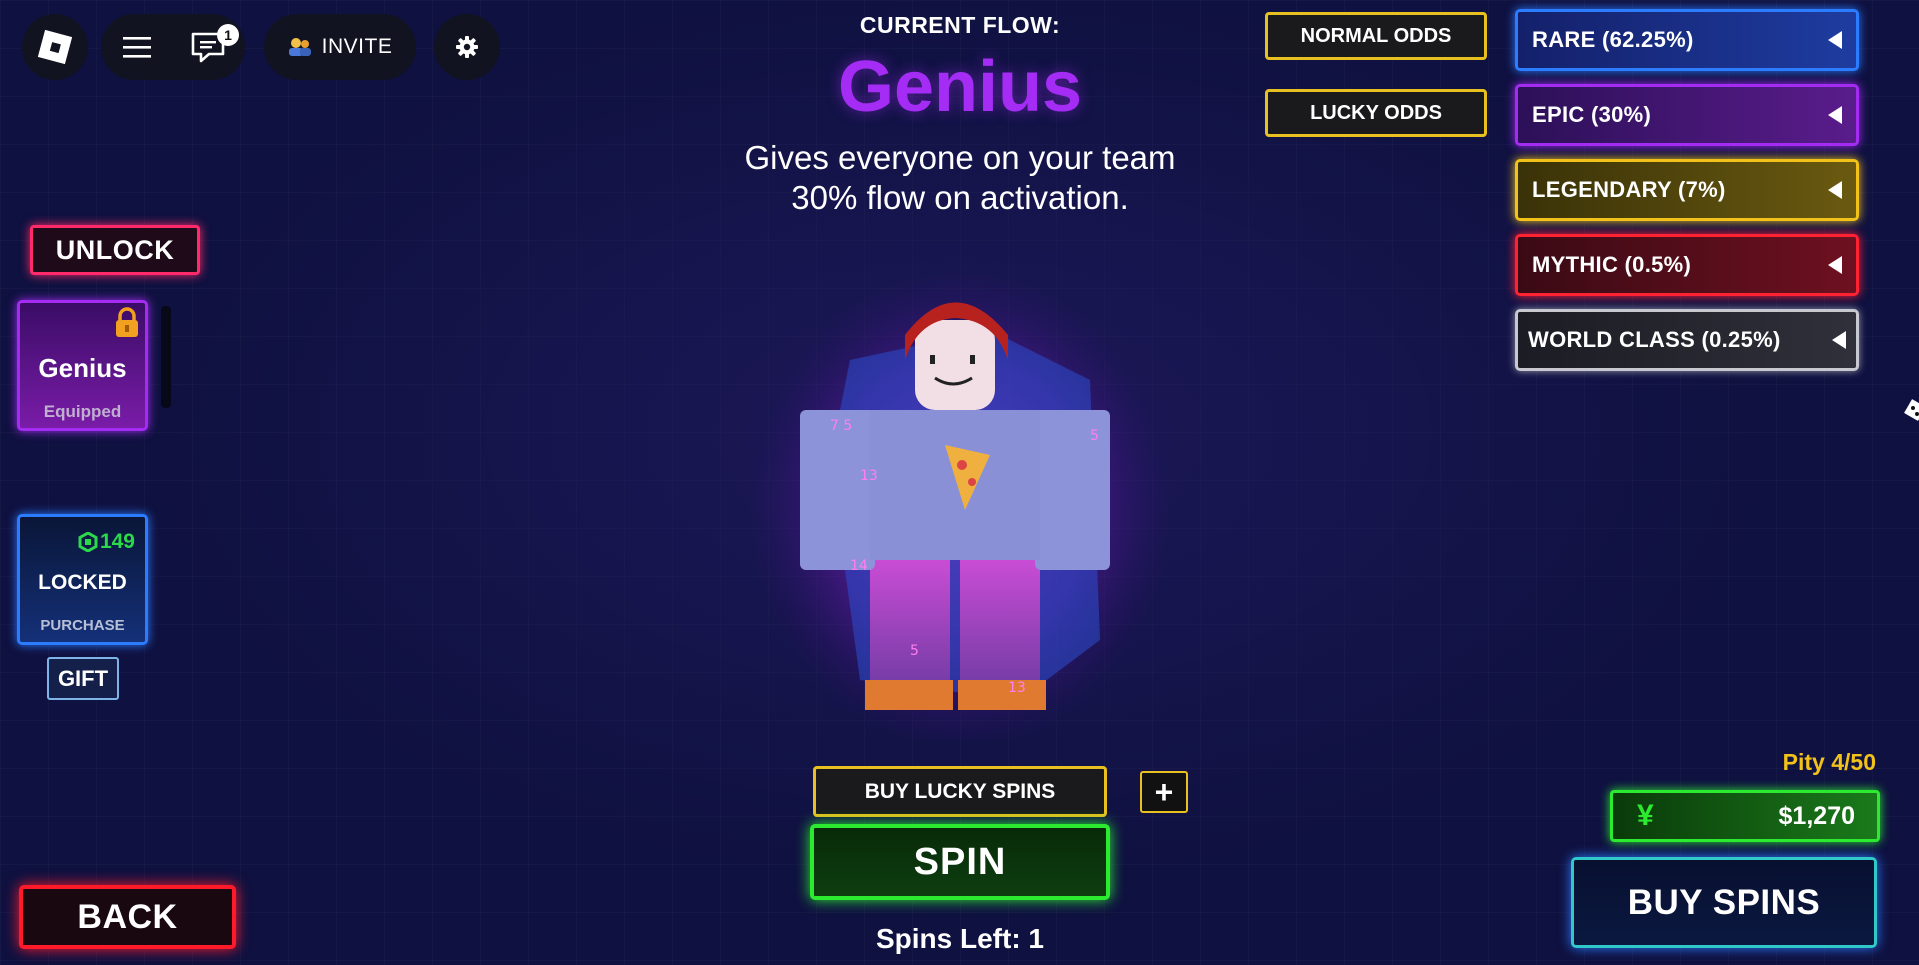 The width and height of the screenshot is (1919, 965). Describe the element at coordinates (1645, 815) in the screenshot. I see `yen-icon: ¥` at that location.